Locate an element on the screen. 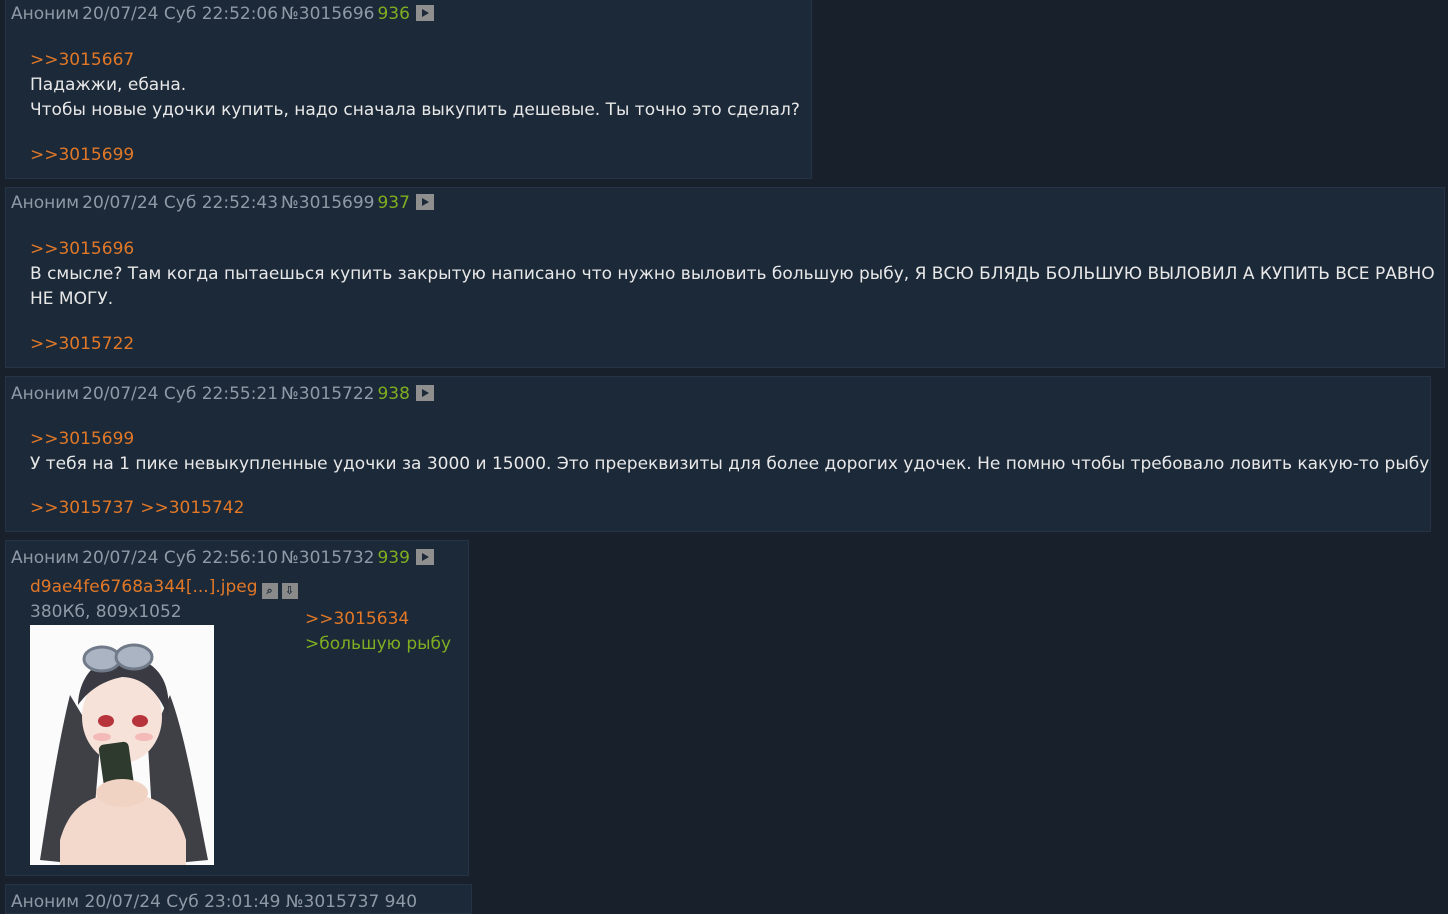  anime-girl-image is located at coordinates (122, 745).